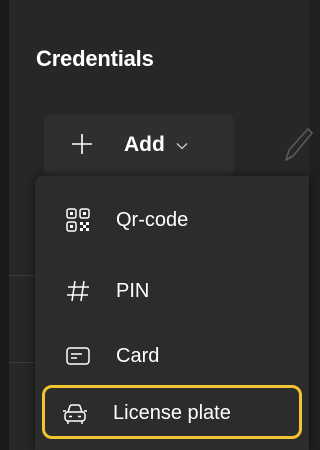 Image resolution: width=320 pixels, height=450 pixels. Describe the element at coordinates (95, 58) in the screenshot. I see `page-title: Credentials` at that location.